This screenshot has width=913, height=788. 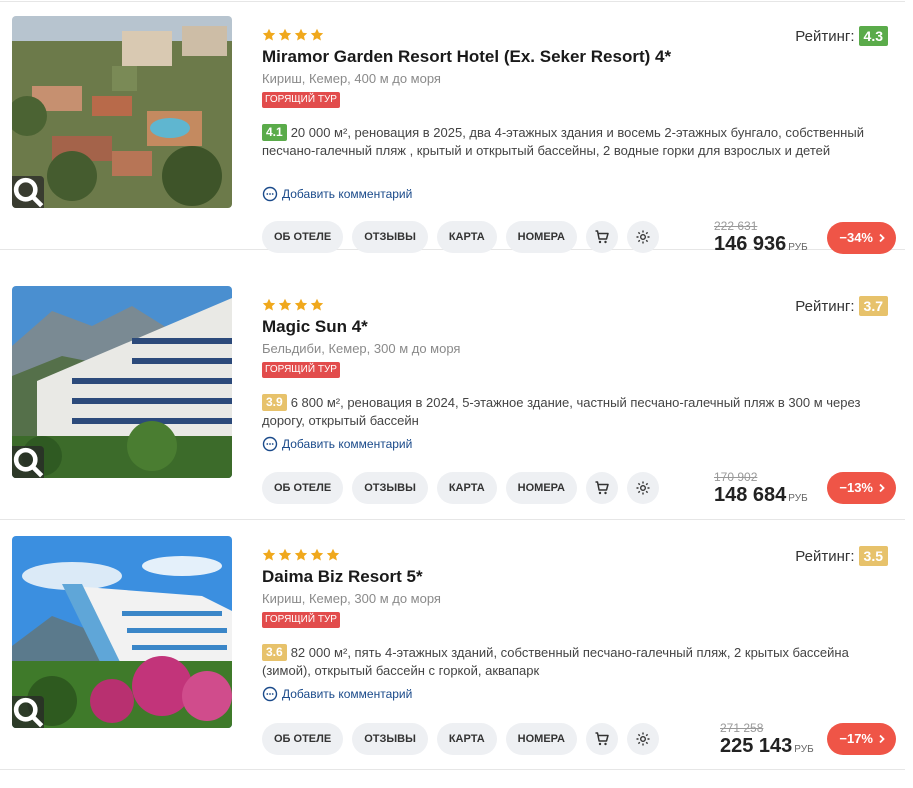 I want to click on discount-button: −13%, so click(x=861, y=488).